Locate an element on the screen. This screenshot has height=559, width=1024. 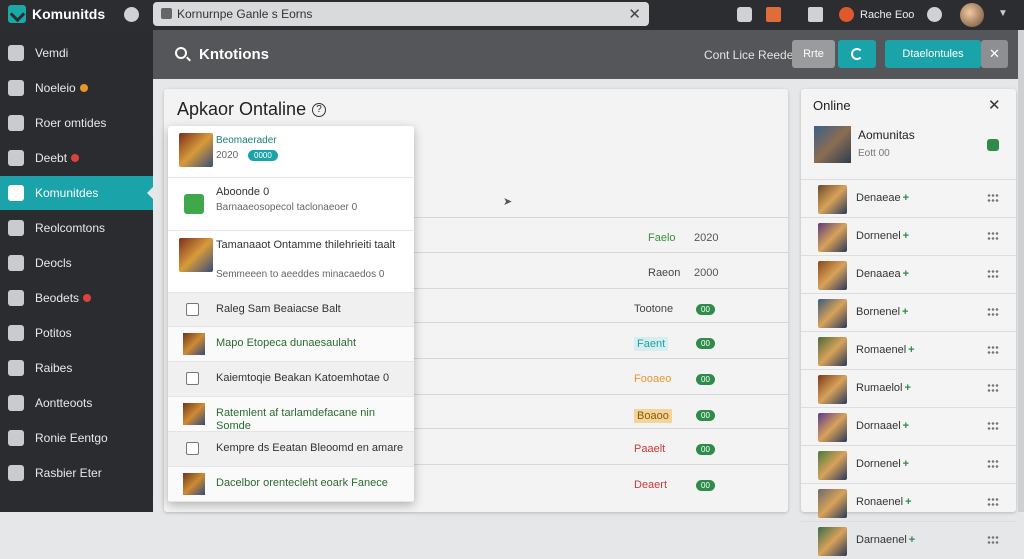
calendar-icon is located at coordinates (815, 14).